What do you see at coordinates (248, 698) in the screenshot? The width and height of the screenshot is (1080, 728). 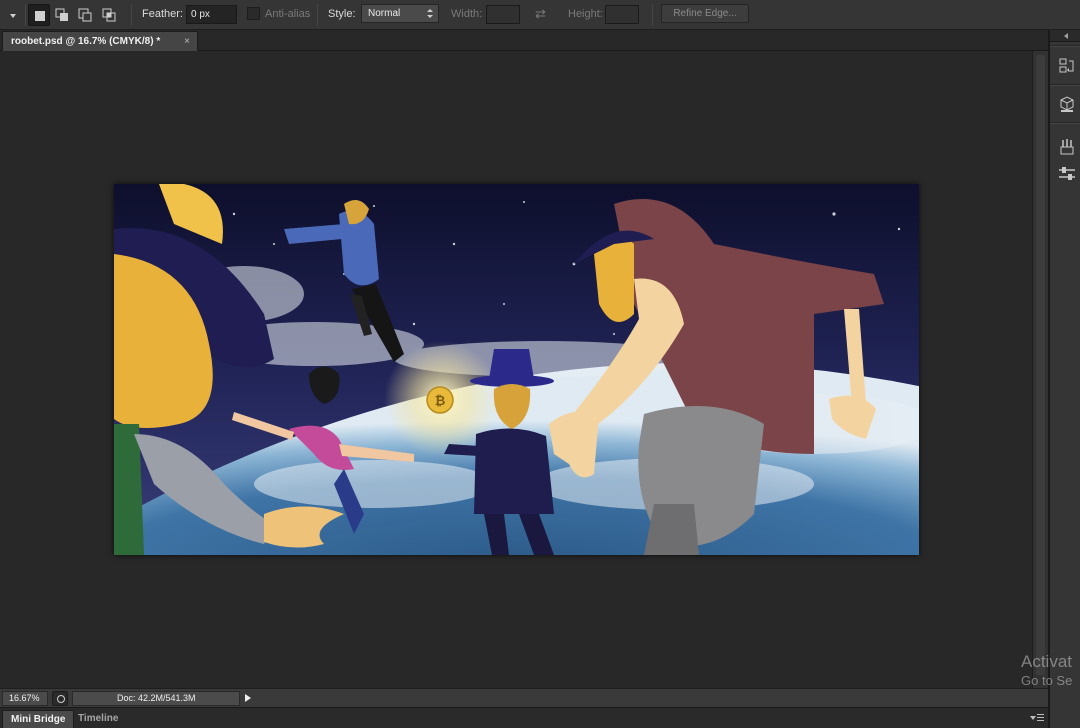 I see `status-menu-arrow-icon` at bounding box center [248, 698].